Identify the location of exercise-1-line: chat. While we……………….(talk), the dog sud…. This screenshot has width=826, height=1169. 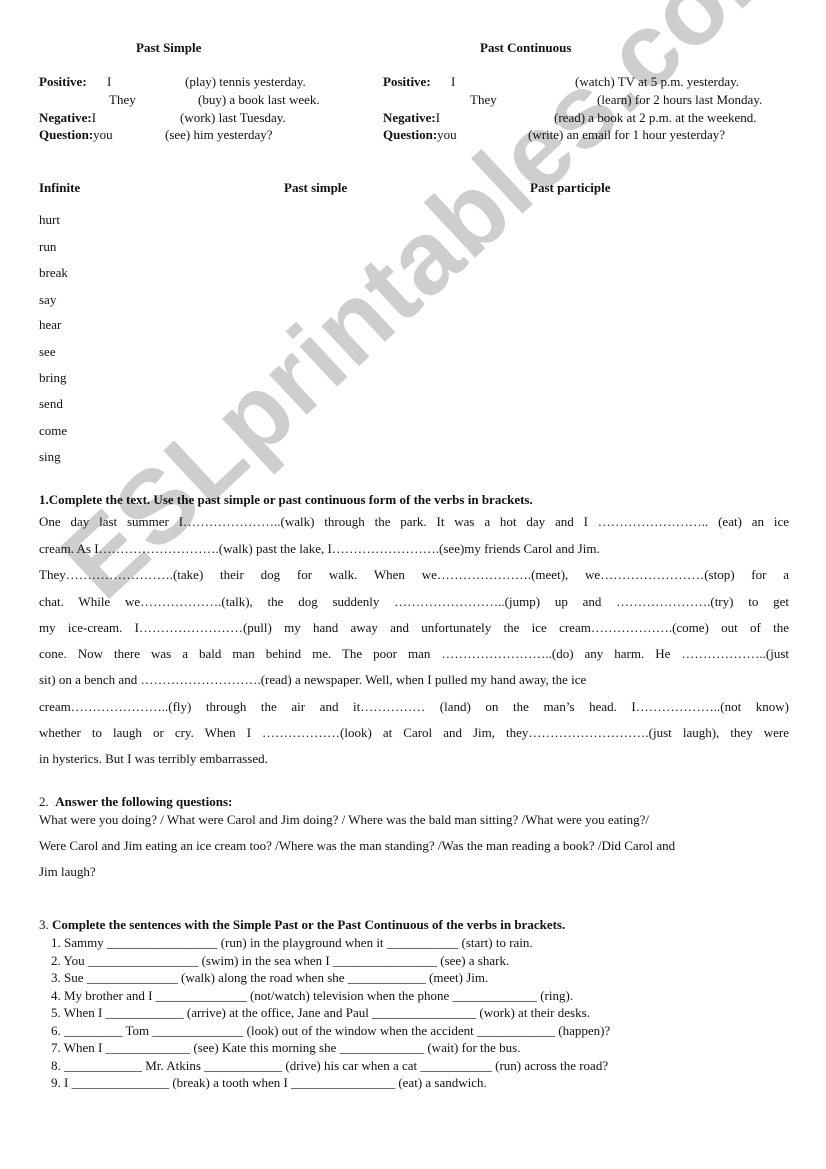
(414, 601).